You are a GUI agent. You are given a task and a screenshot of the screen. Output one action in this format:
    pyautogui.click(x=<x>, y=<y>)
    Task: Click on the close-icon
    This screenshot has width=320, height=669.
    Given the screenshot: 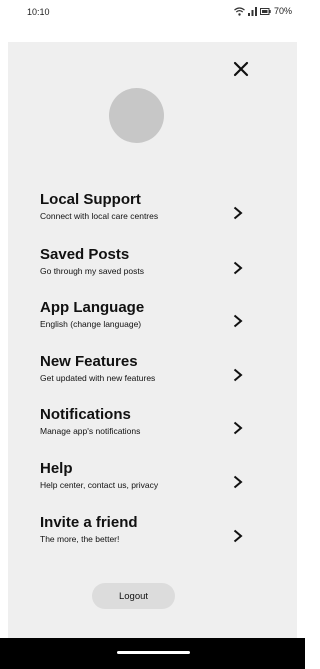 What is the action you would take?
    pyautogui.click(x=241, y=69)
    